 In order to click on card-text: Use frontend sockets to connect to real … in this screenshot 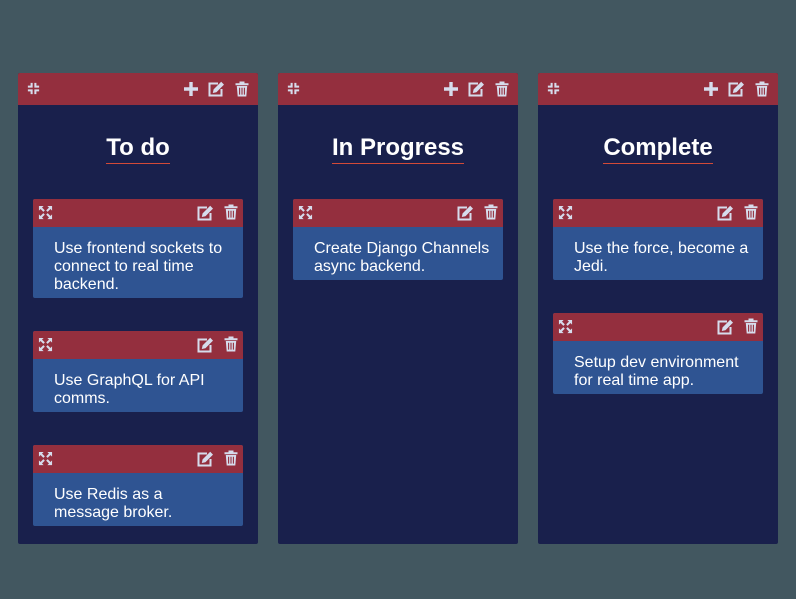, I will do `click(138, 266)`.